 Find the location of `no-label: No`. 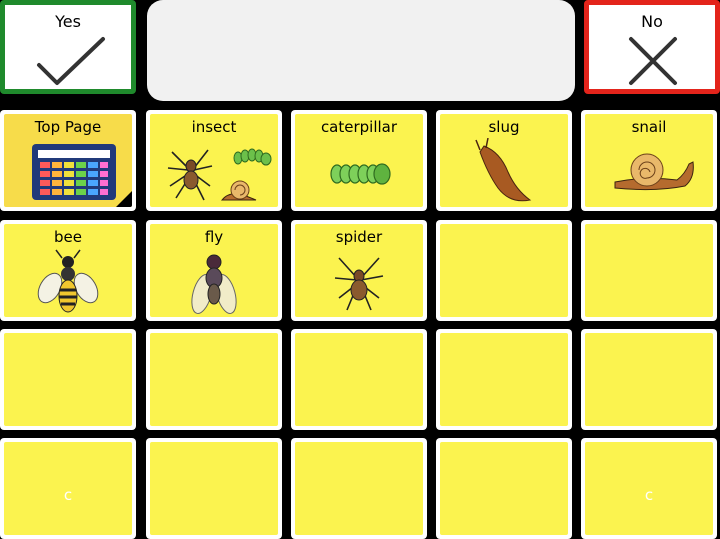

no-label: No is located at coordinates (652, 21).